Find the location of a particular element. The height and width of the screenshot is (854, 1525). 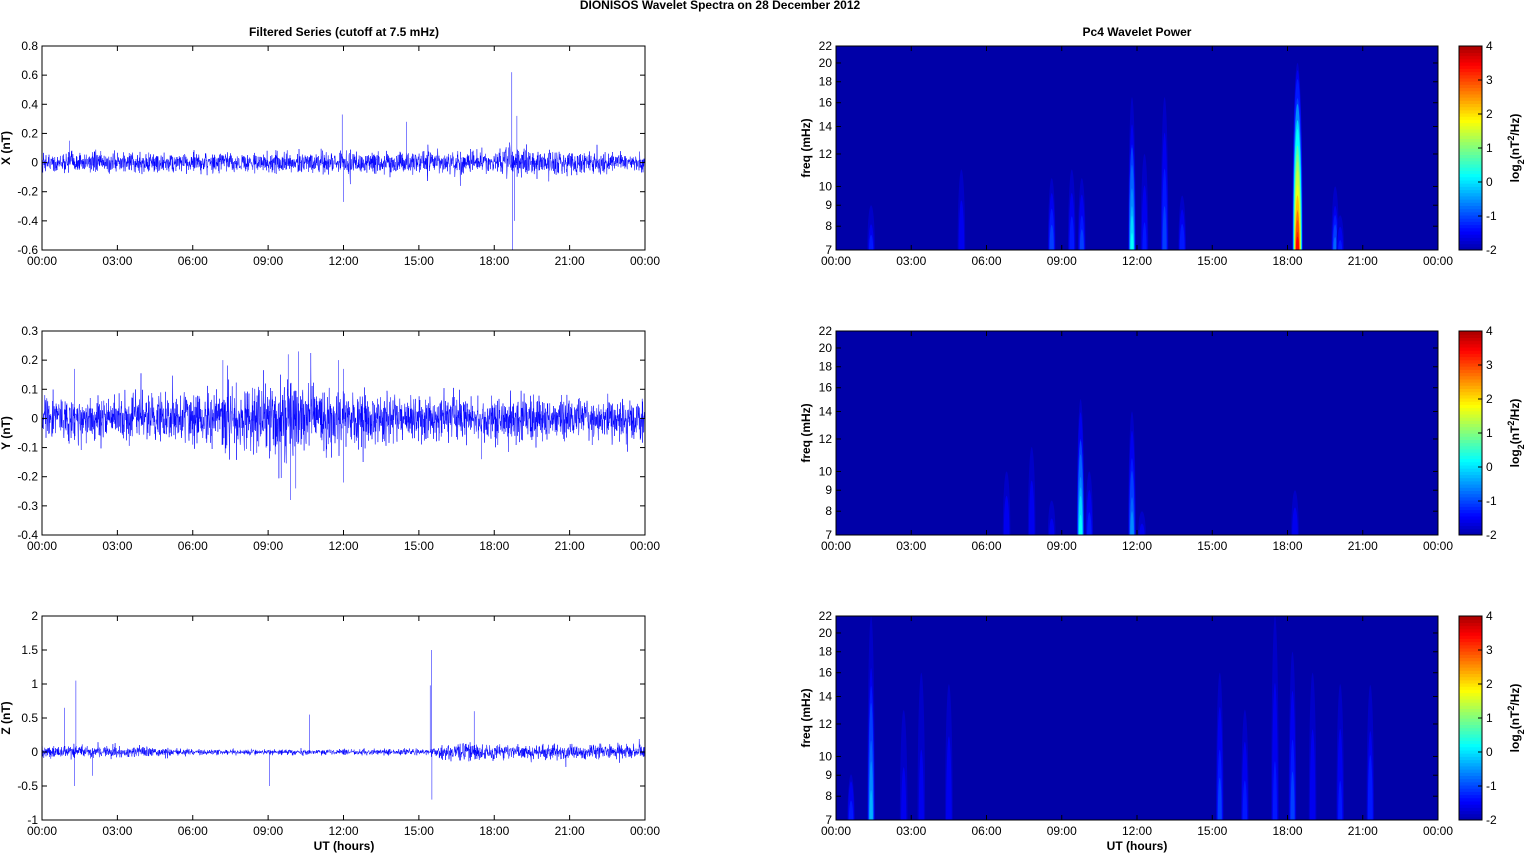

series-ylabel: Z (nT) is located at coordinates (6, 717).